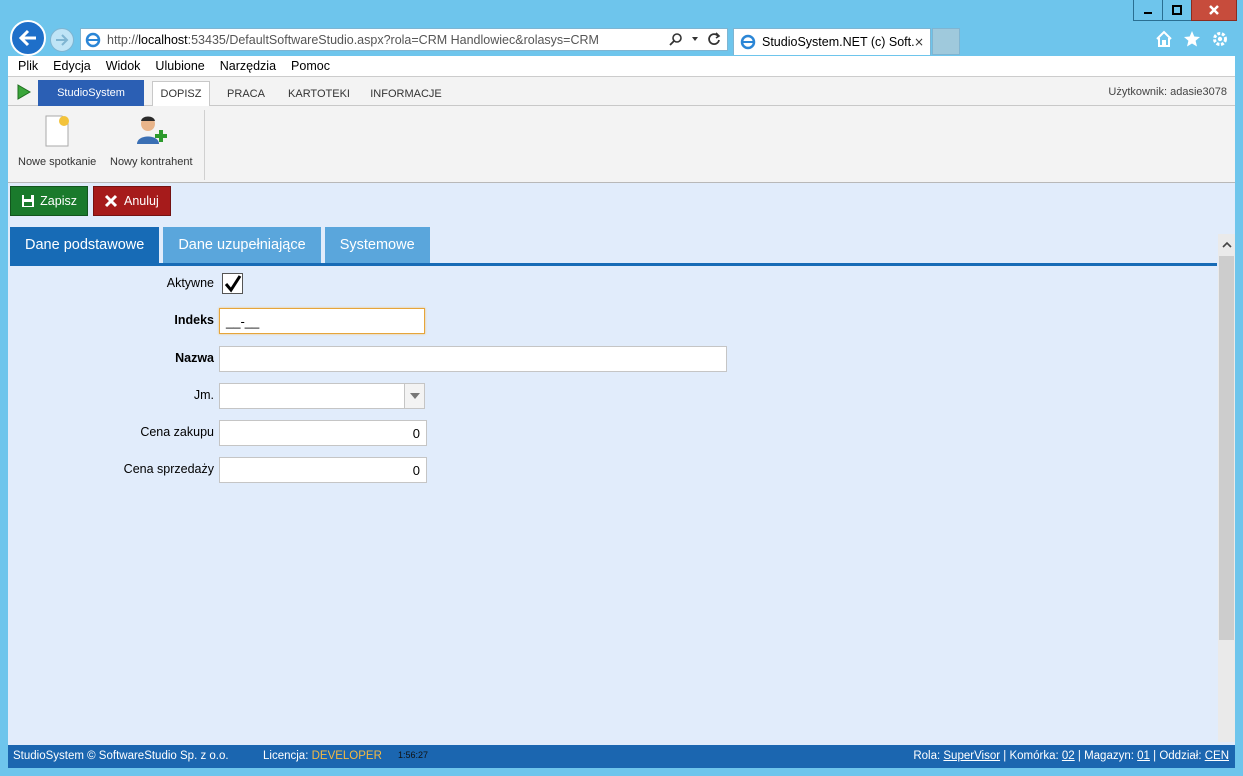  Describe the element at coordinates (72, 66) in the screenshot. I see `menu-item-edycja: Edycja` at that location.